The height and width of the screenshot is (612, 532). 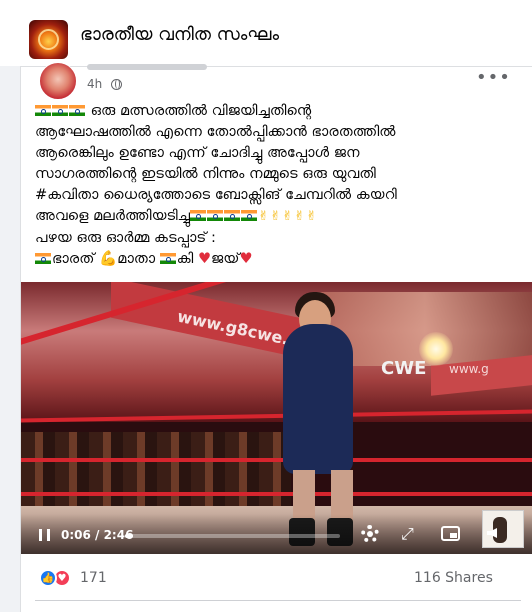 What do you see at coordinates (48, 578) in the screenshot?
I see `like-reaction-icon: 👍` at bounding box center [48, 578].